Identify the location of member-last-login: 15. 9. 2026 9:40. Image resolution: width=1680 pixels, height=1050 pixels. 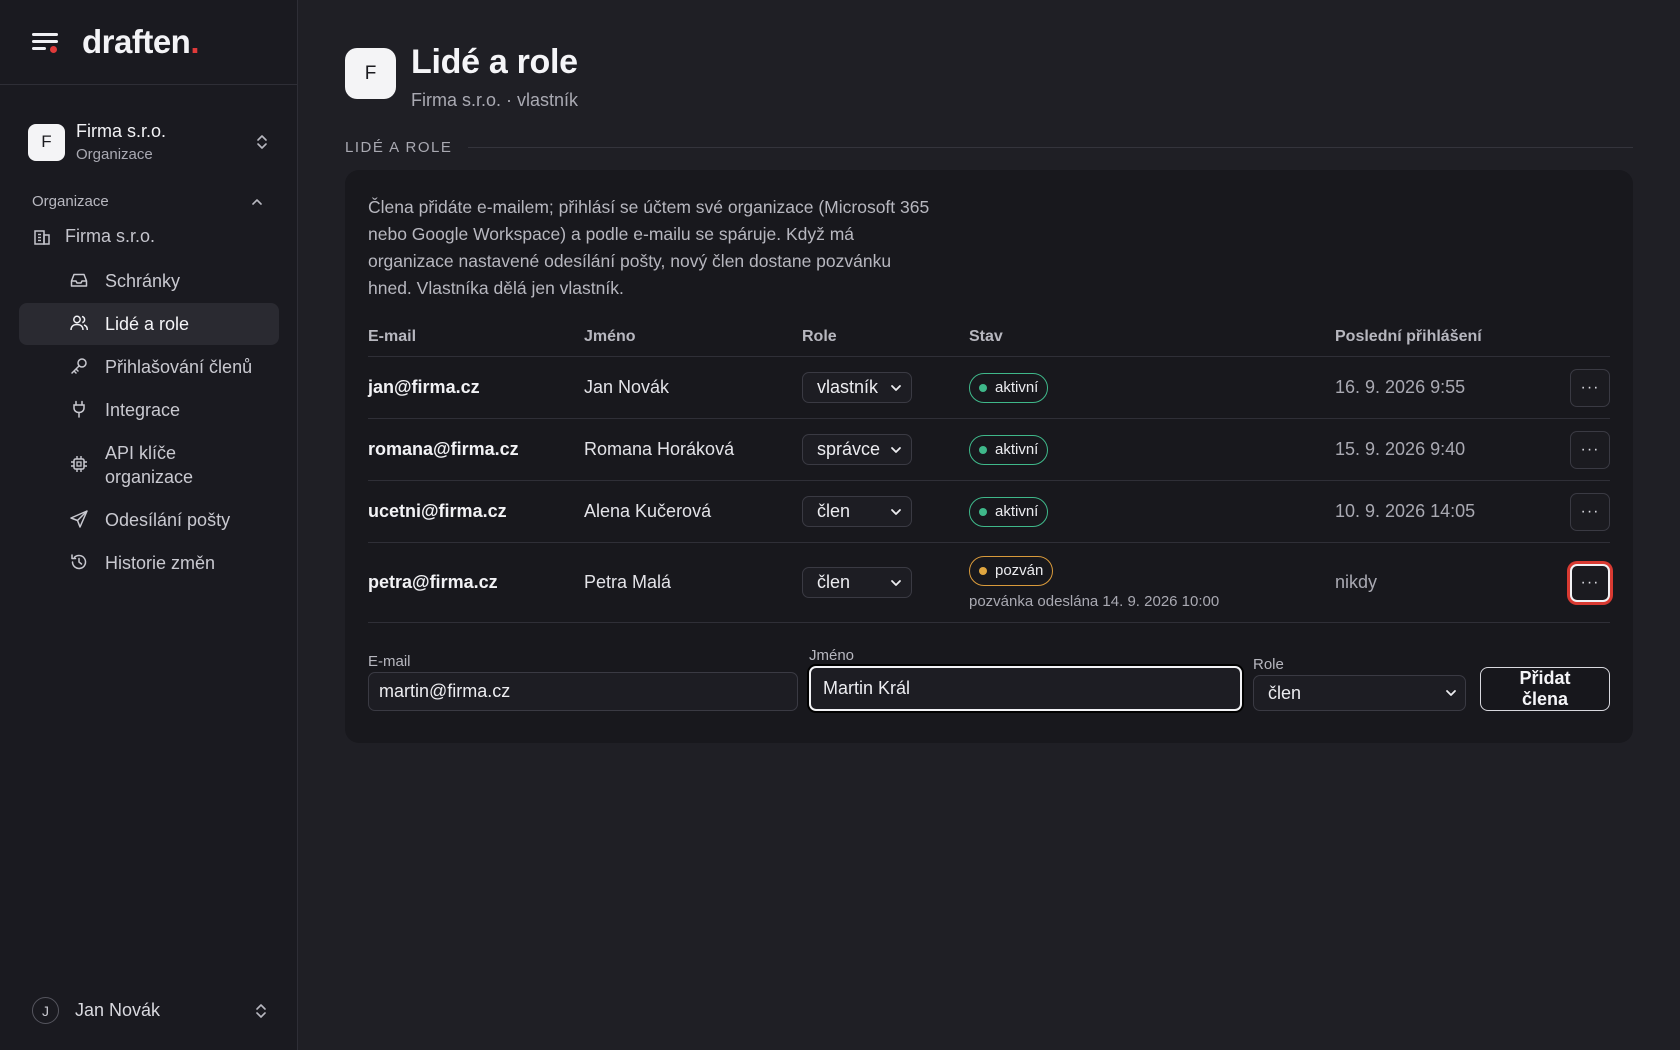
(1435, 449).